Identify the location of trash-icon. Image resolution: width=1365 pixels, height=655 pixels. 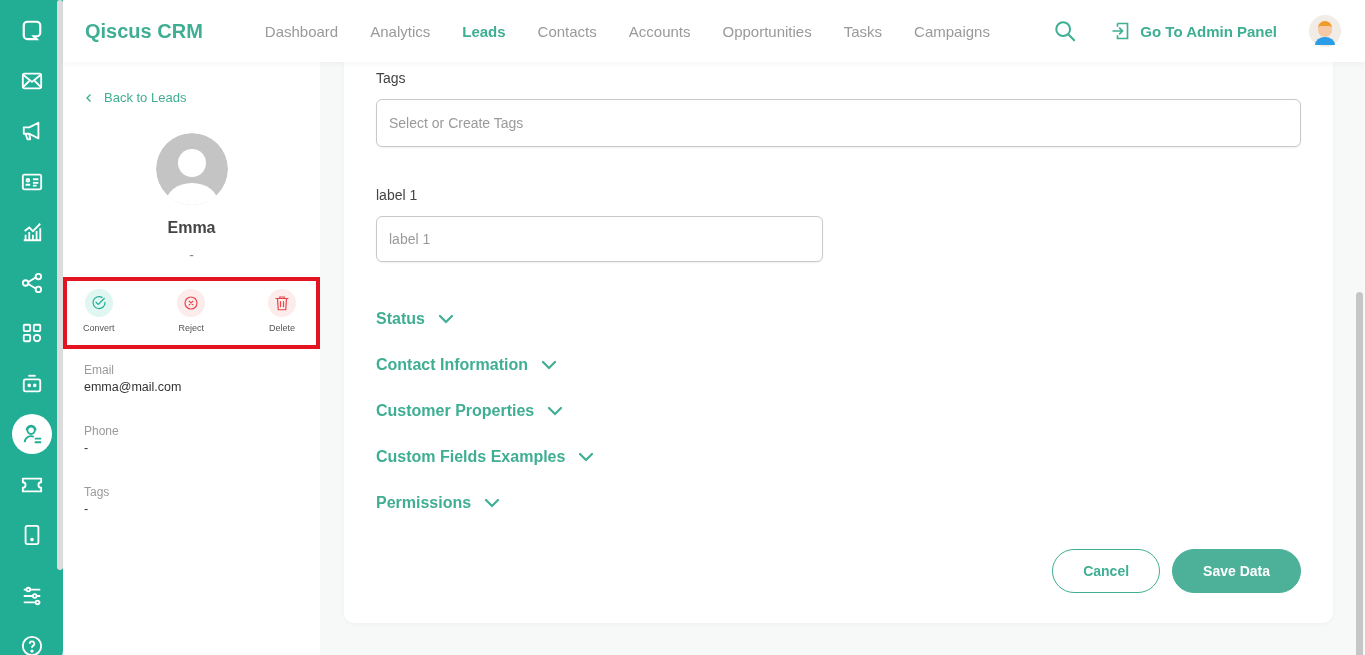
(282, 303).